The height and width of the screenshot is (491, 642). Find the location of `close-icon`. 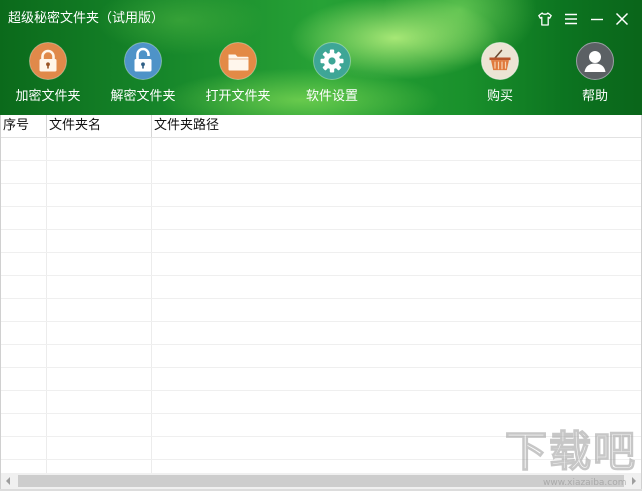

close-icon is located at coordinates (622, 19).